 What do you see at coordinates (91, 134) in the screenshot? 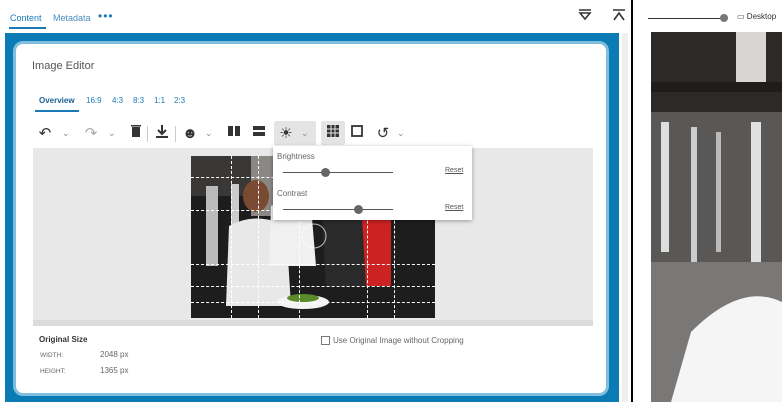
I see `redo-icon: ↷` at bounding box center [91, 134].